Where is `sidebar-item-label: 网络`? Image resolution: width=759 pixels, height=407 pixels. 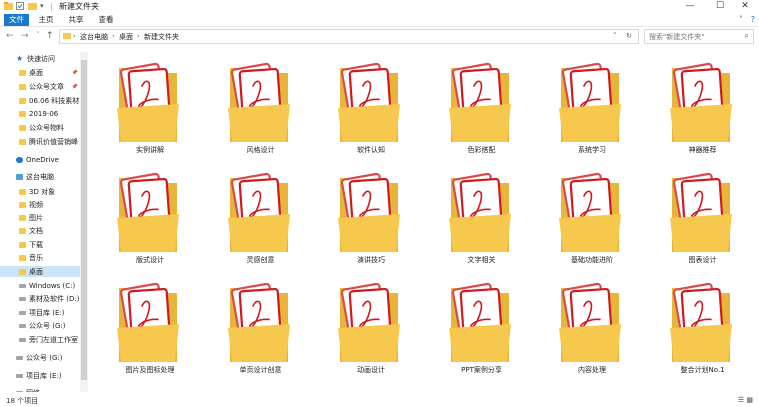 sidebar-item-label: 网络 is located at coordinates (33, 390).